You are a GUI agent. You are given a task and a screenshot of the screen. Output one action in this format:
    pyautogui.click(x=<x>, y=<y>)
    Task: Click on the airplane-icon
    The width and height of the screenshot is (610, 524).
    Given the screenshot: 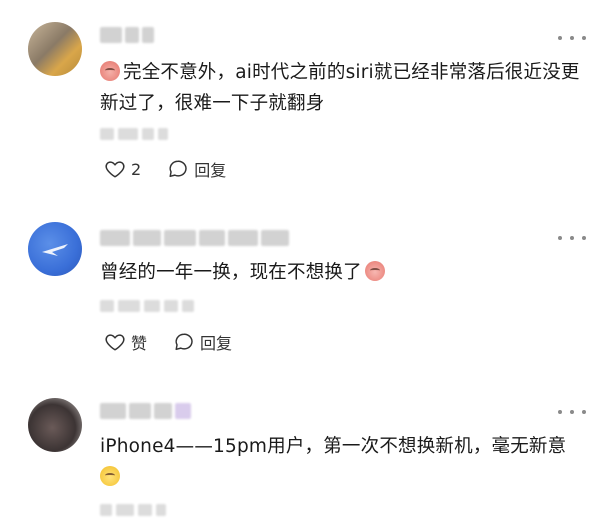 What is the action you would take?
    pyautogui.click(x=55, y=250)
    